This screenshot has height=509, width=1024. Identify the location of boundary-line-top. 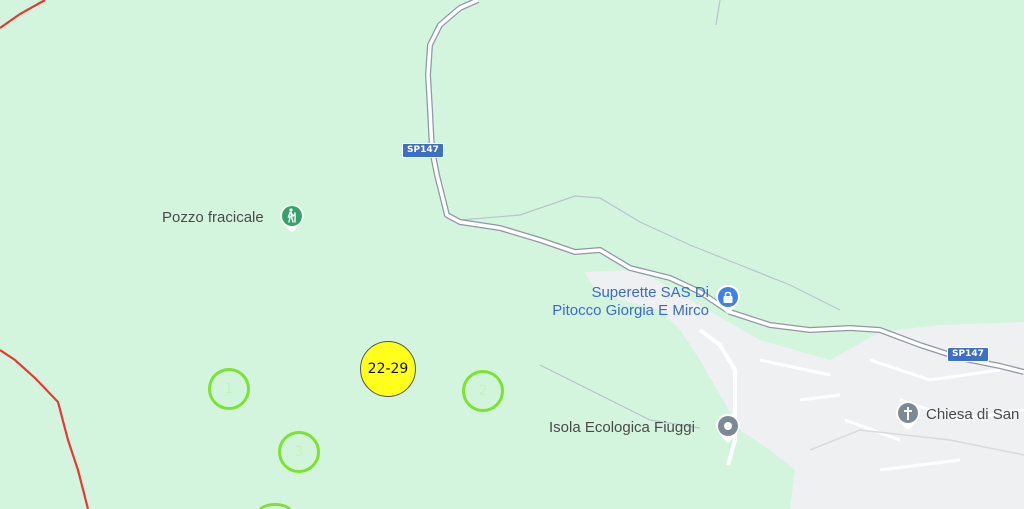
(23, 14).